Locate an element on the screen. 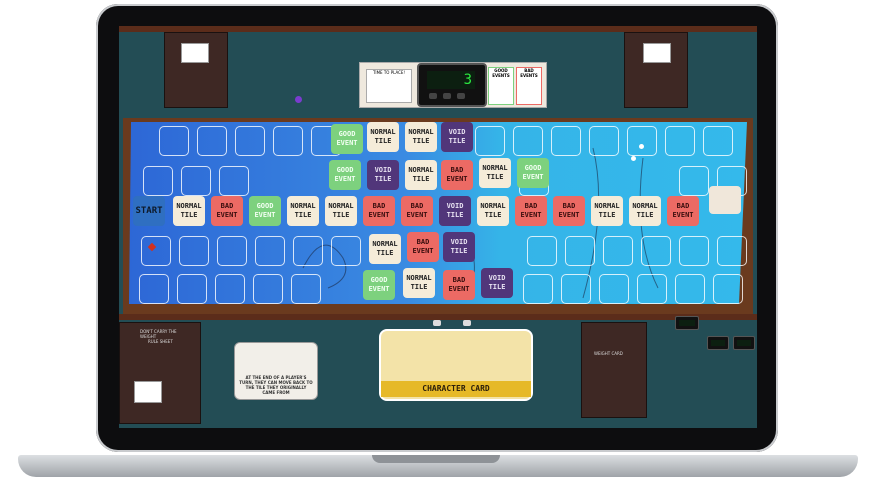  player-figure-token is located at coordinates (725, 200).